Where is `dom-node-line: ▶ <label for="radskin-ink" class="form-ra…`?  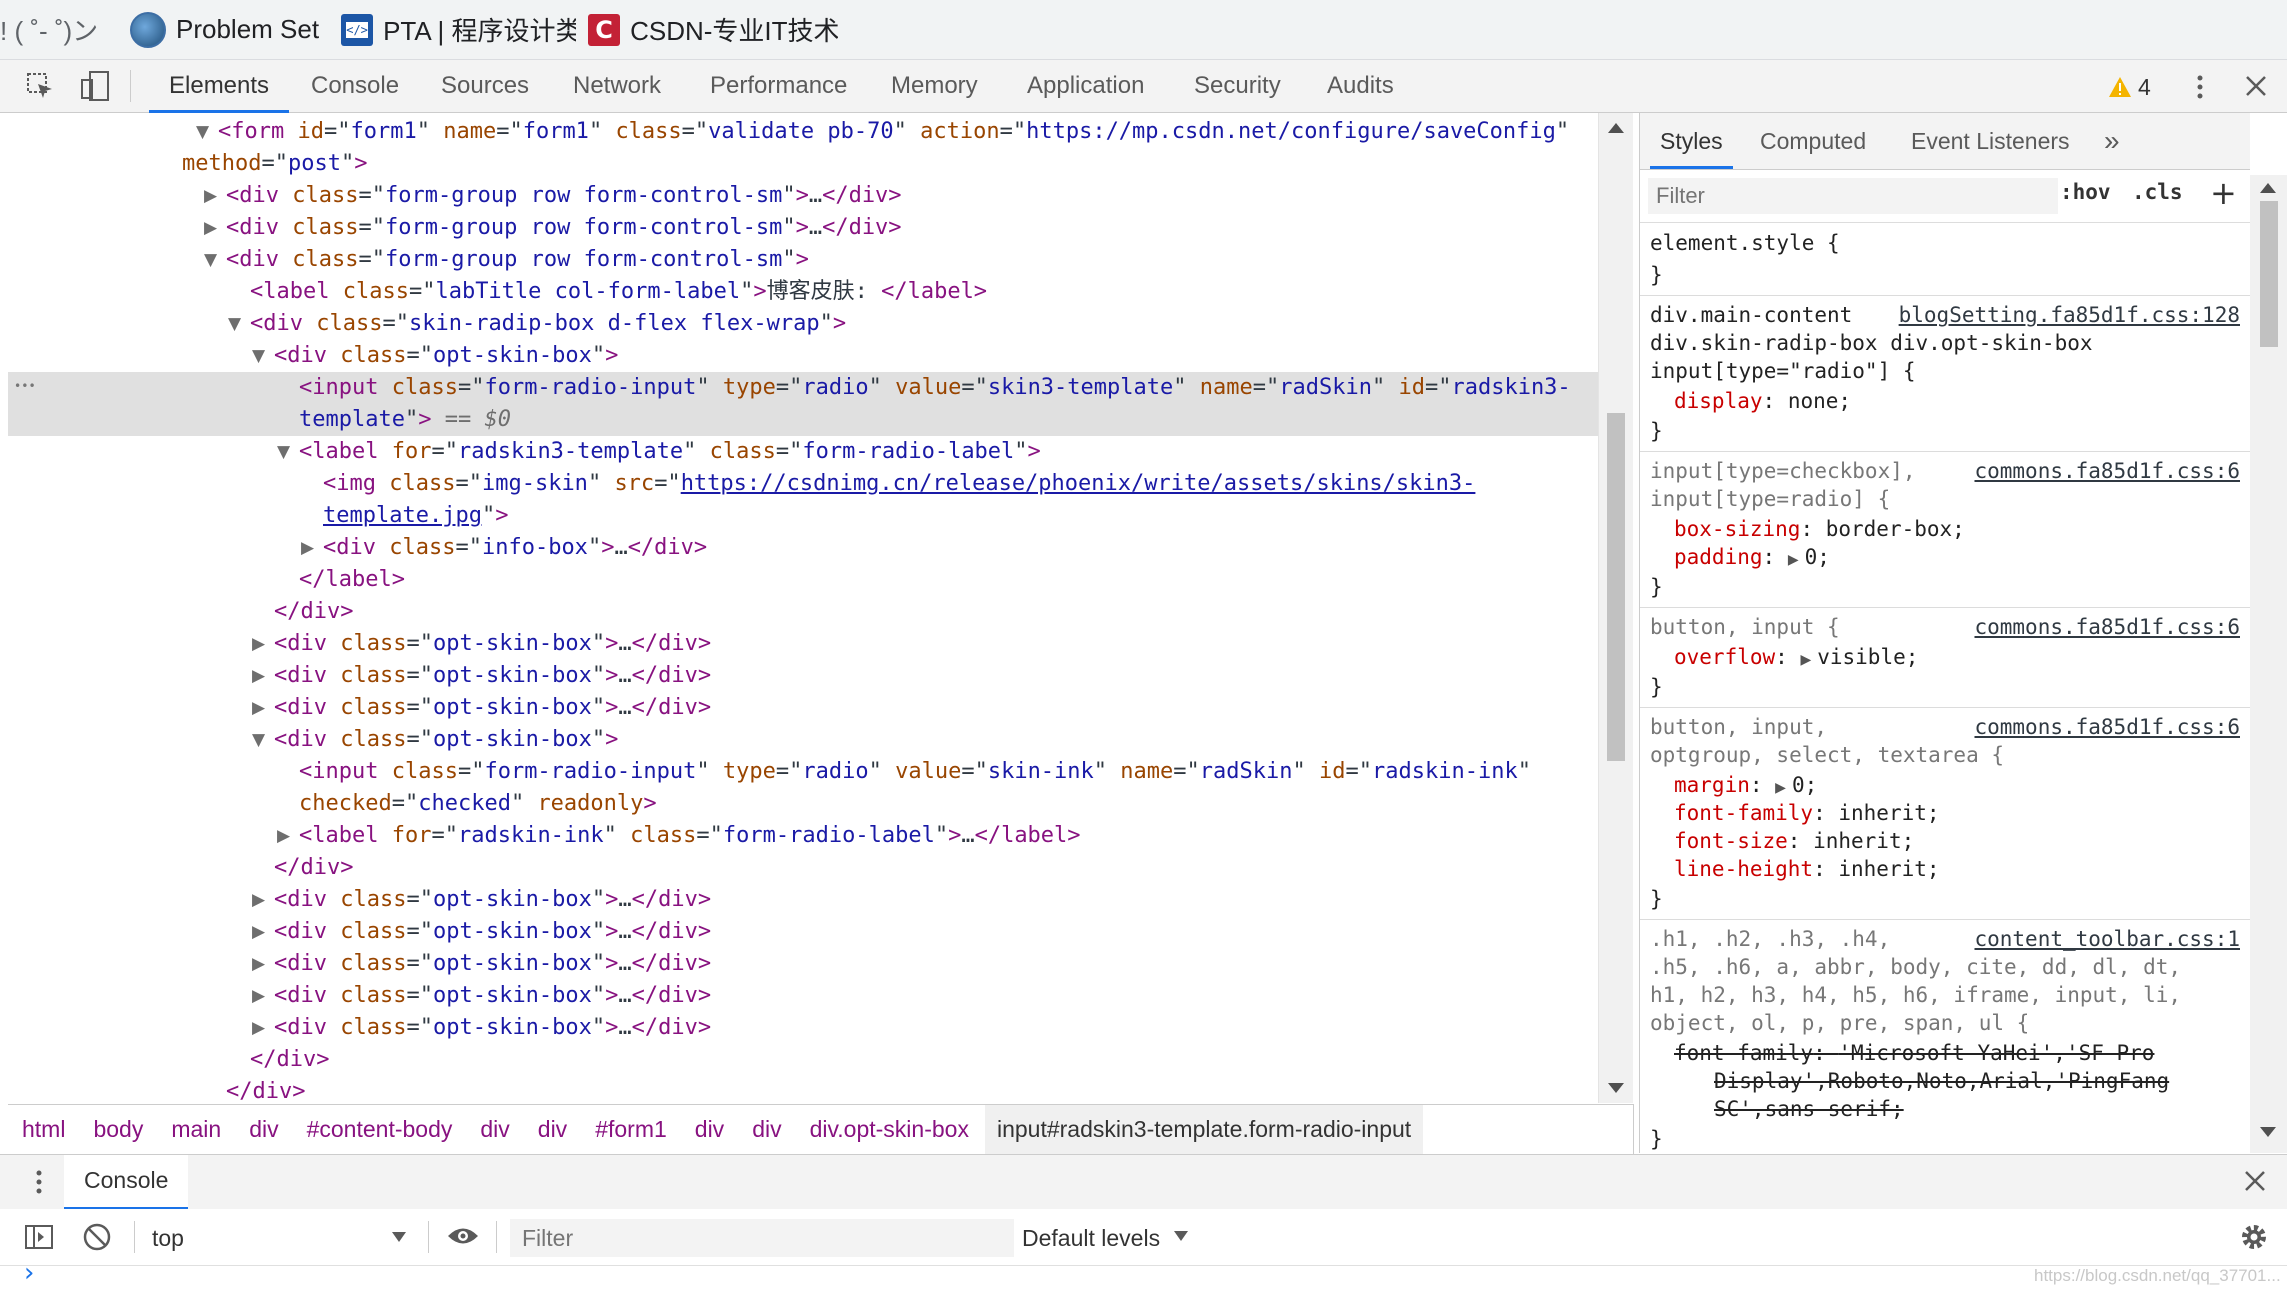 dom-node-line: ▶ <label for="radskin-ink" class="form-ra… is located at coordinates (803, 836).